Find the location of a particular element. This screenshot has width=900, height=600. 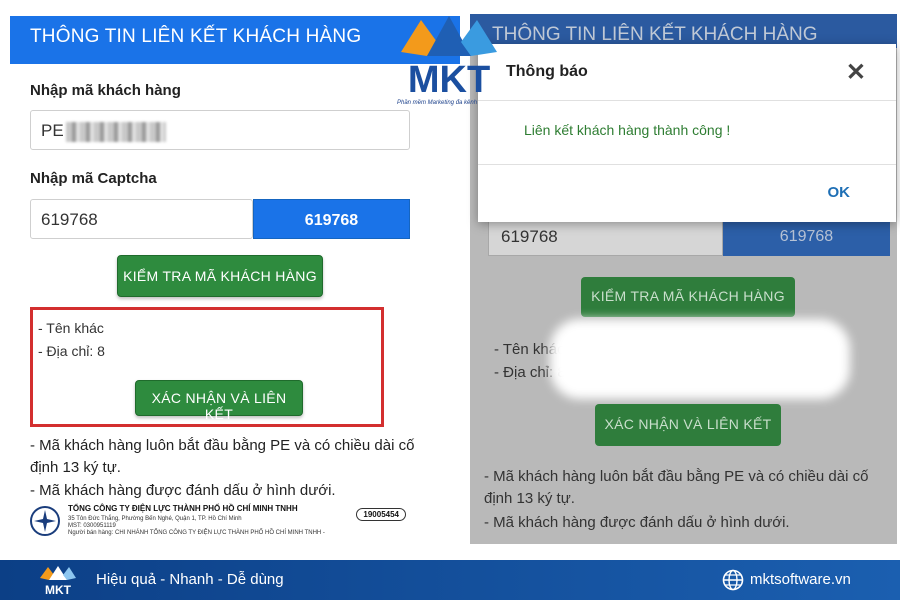

result-customer-name: - Tên khác is located at coordinates (71, 328).